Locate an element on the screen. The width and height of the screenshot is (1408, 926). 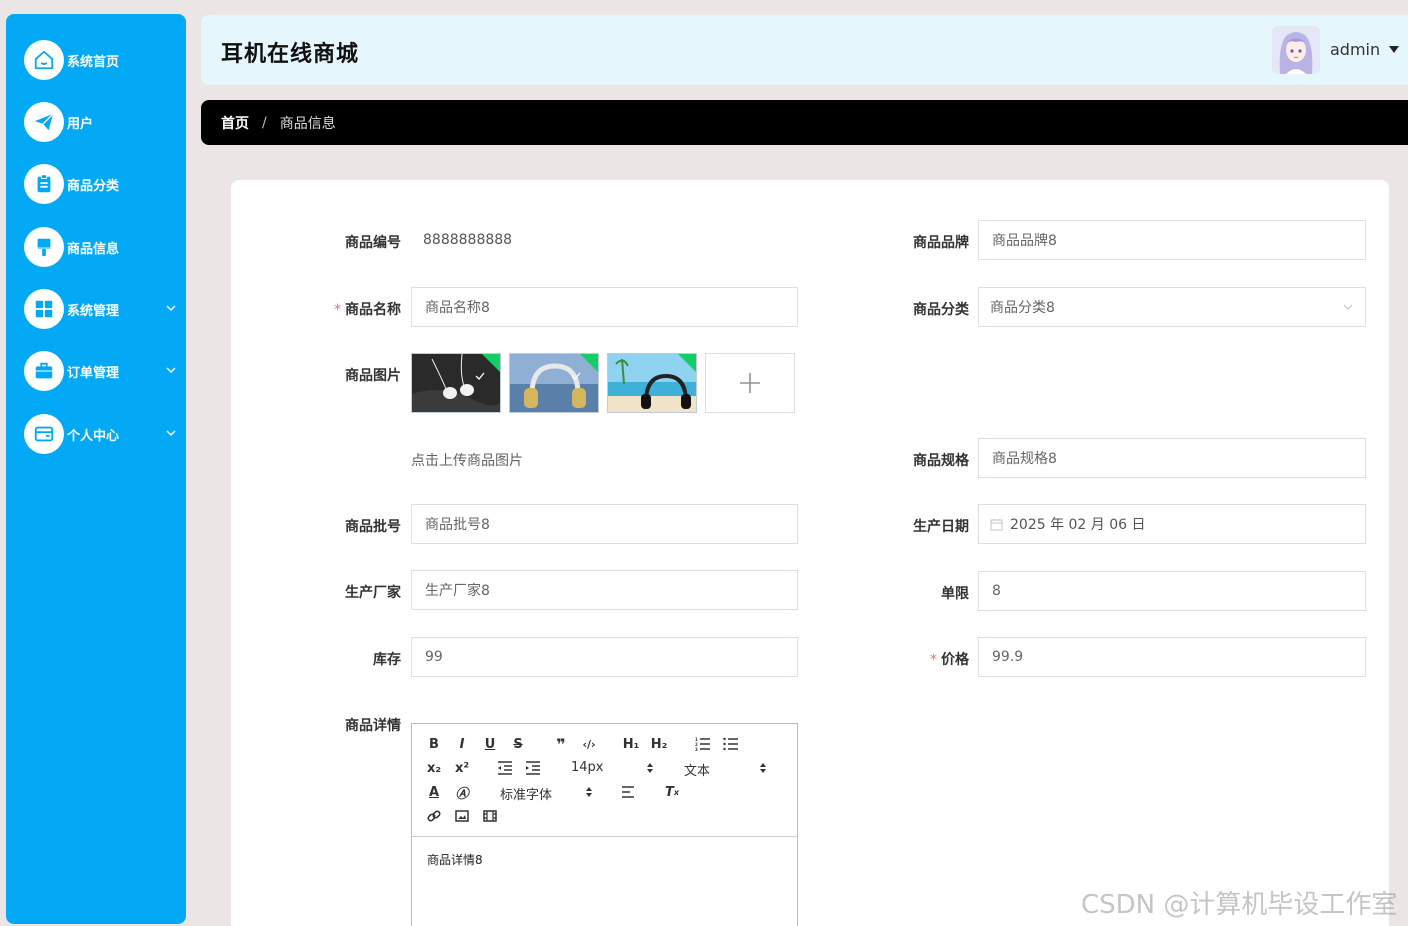
user-name: admin is located at coordinates (1355, 49).